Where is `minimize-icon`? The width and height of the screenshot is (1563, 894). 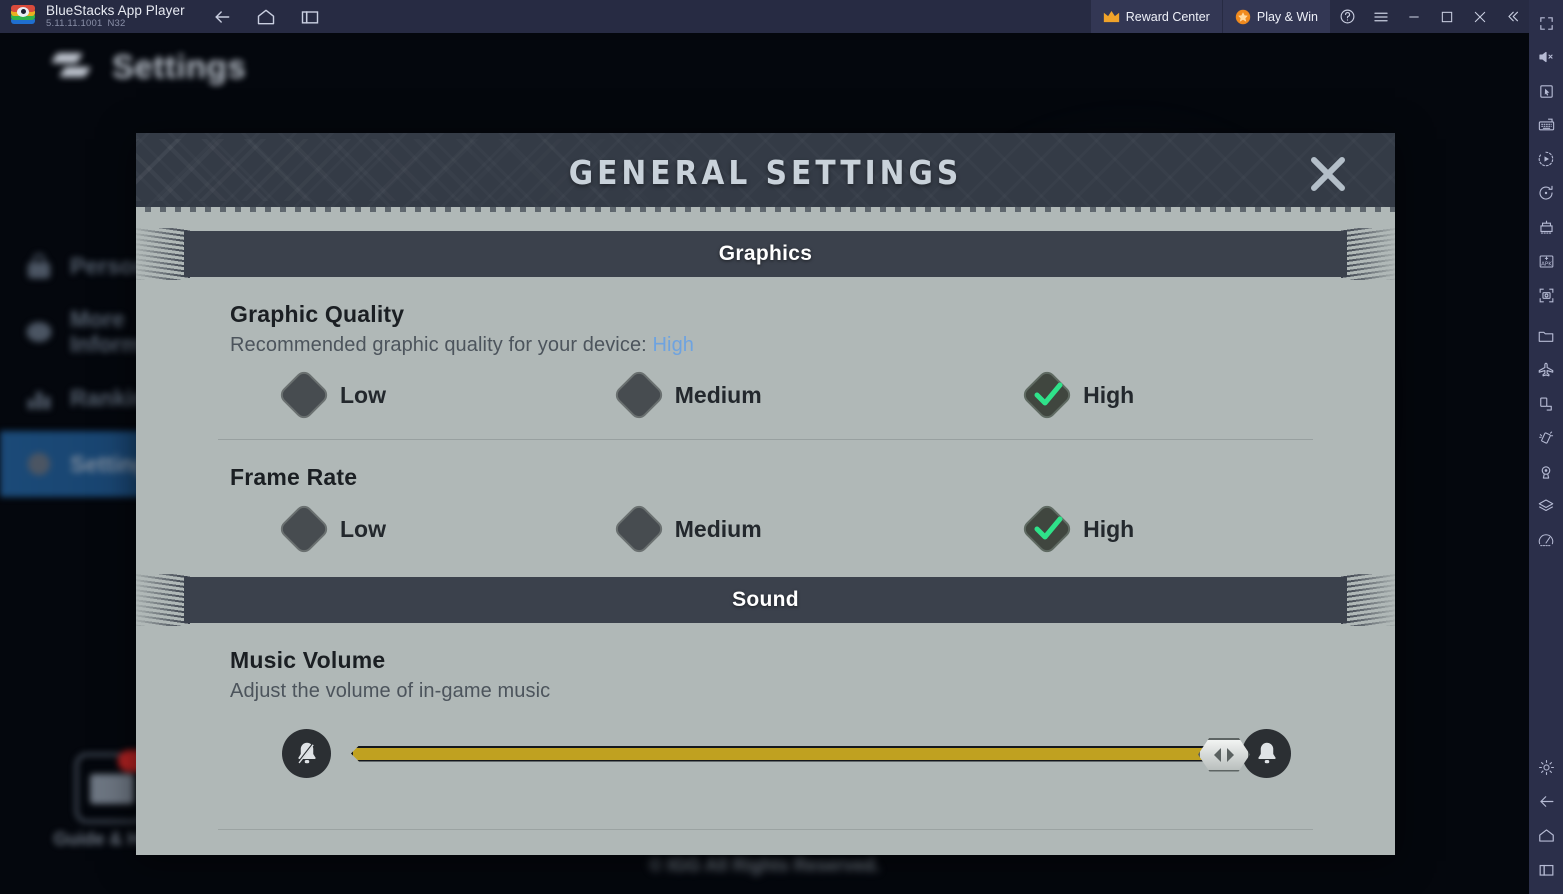 minimize-icon is located at coordinates (1413, 16).